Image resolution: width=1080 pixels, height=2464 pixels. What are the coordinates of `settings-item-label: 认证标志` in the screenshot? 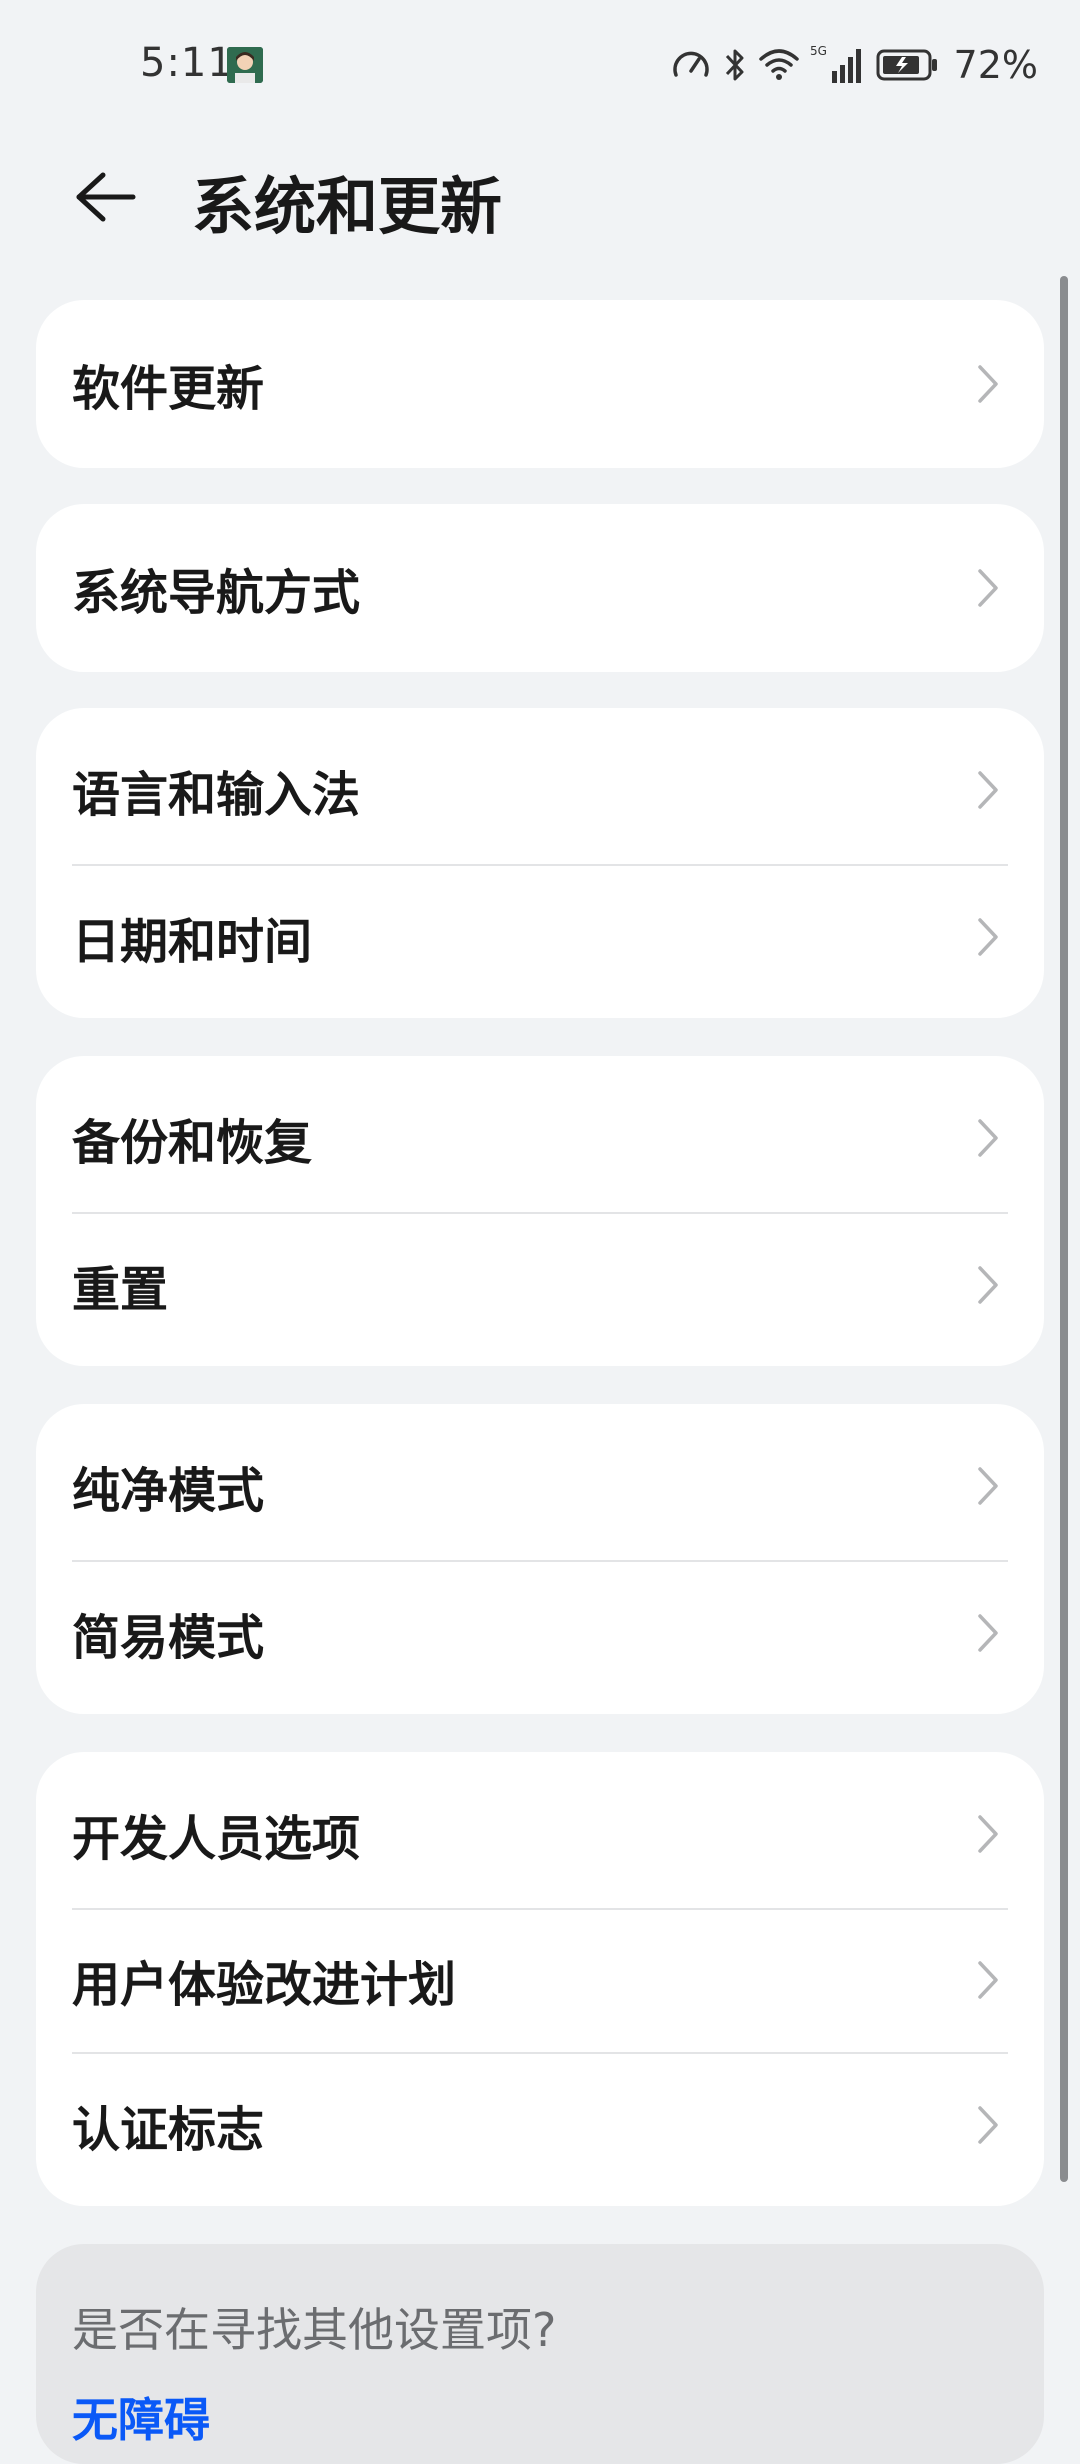 It's located at (168, 2130).